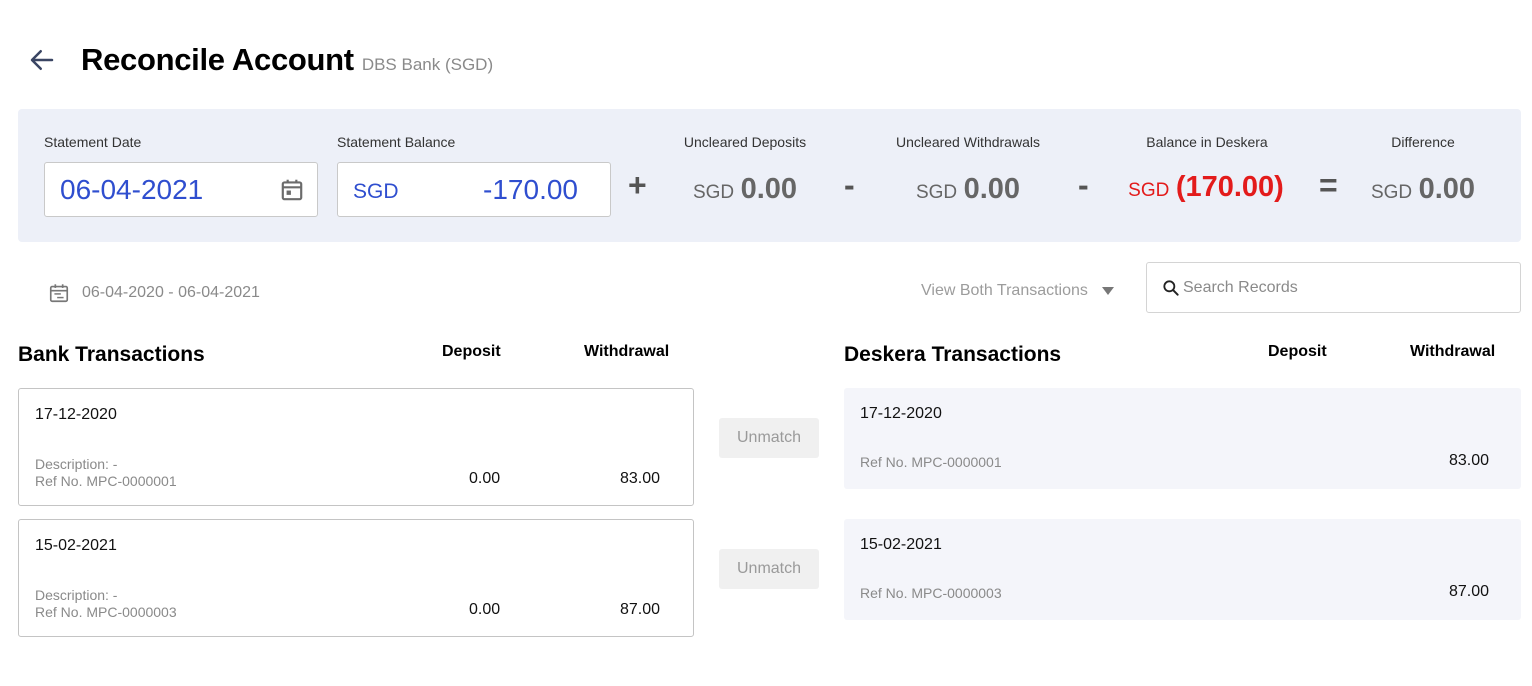 This screenshot has width=1532, height=686. What do you see at coordinates (745, 142) in the screenshot?
I see `uncleared-deposits-label: Uncleared Deposits` at bounding box center [745, 142].